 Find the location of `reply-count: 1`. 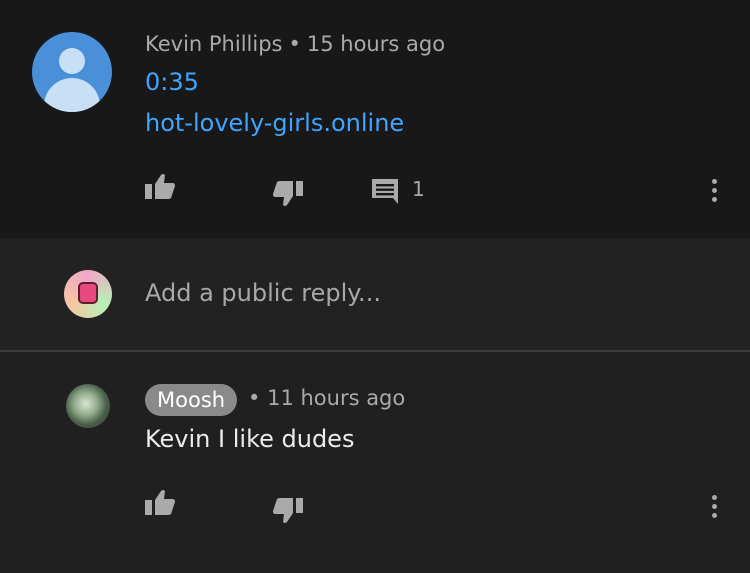

reply-count: 1 is located at coordinates (418, 189).